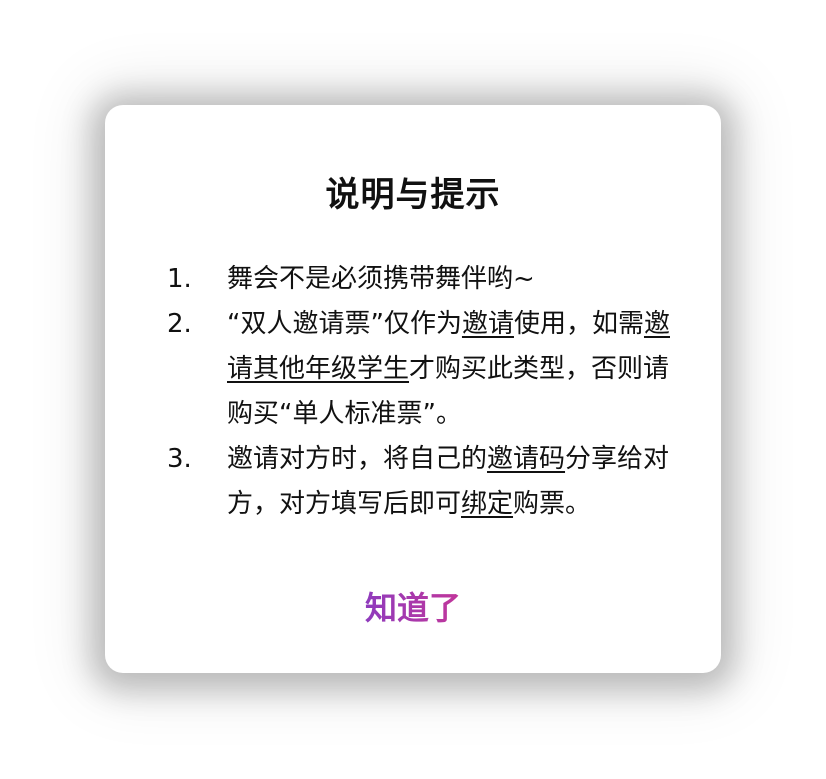 This screenshot has width=826, height=779. I want to click on dialog-title: 说明与提示, so click(413, 195).